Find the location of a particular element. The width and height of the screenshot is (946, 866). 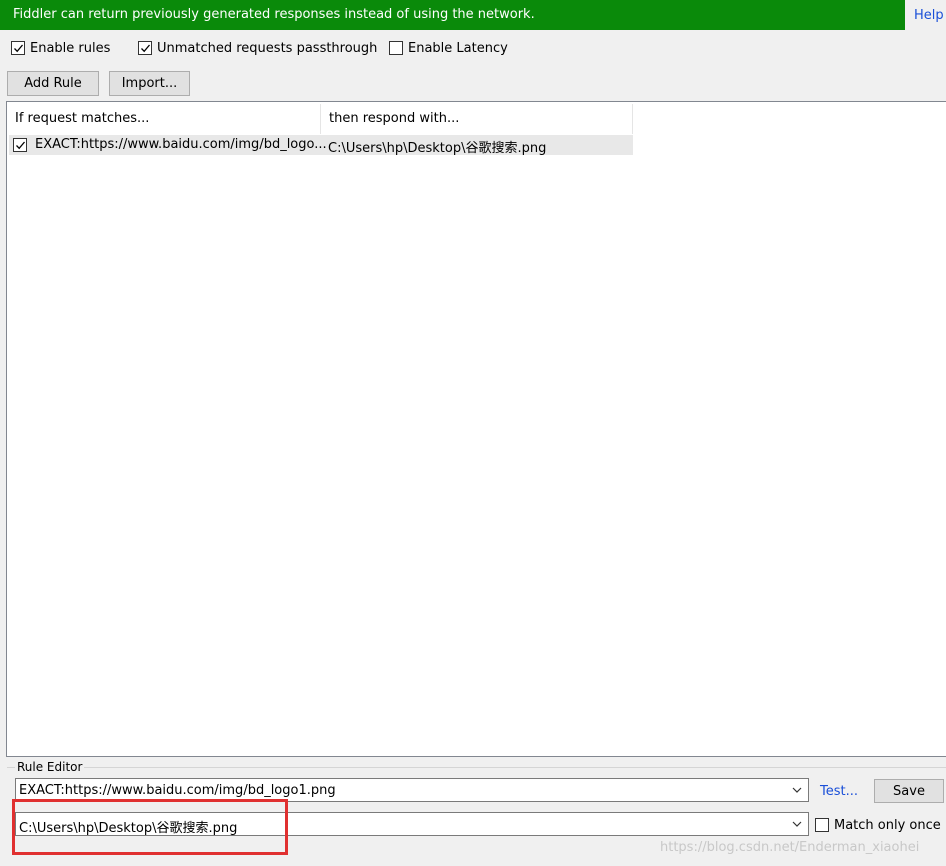

rule-editor-label: Rule Editor is located at coordinates (50, 767).